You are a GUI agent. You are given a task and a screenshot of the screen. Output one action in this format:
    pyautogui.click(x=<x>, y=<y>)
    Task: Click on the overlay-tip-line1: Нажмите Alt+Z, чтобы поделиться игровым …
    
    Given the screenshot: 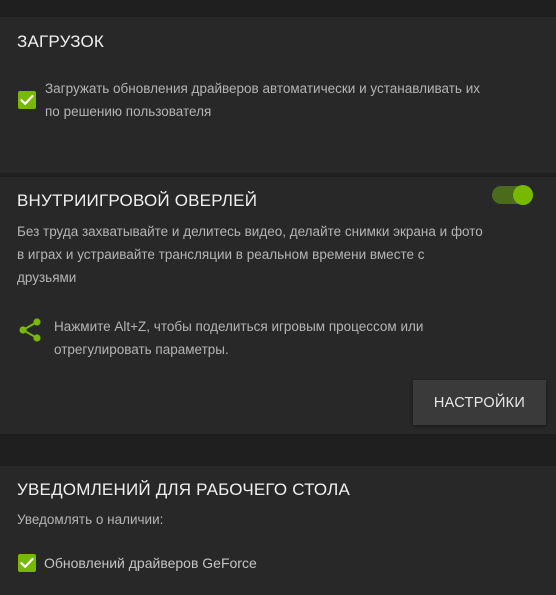 What is the action you would take?
    pyautogui.click(x=239, y=326)
    